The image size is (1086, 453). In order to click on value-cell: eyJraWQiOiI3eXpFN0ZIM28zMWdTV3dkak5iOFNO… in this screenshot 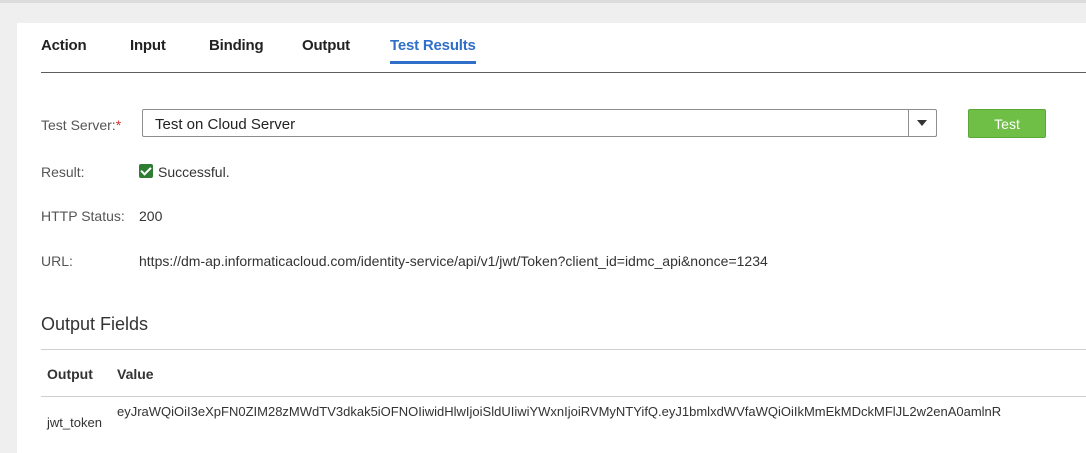, I will do `click(559, 411)`.